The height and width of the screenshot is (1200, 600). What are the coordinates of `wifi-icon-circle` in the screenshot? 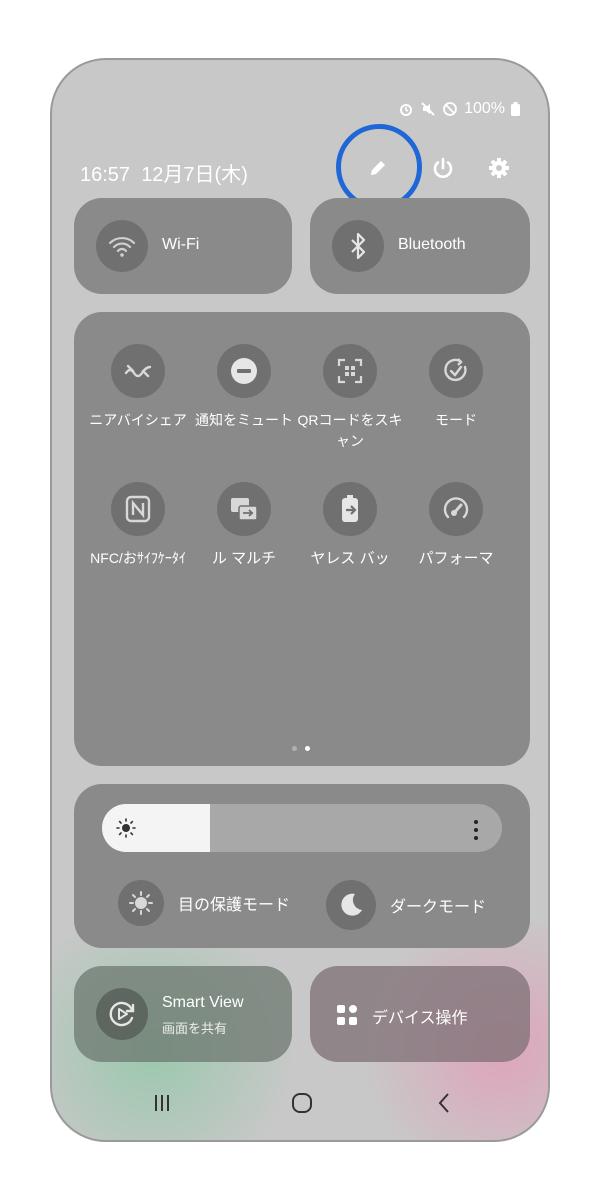 It's located at (122, 246).